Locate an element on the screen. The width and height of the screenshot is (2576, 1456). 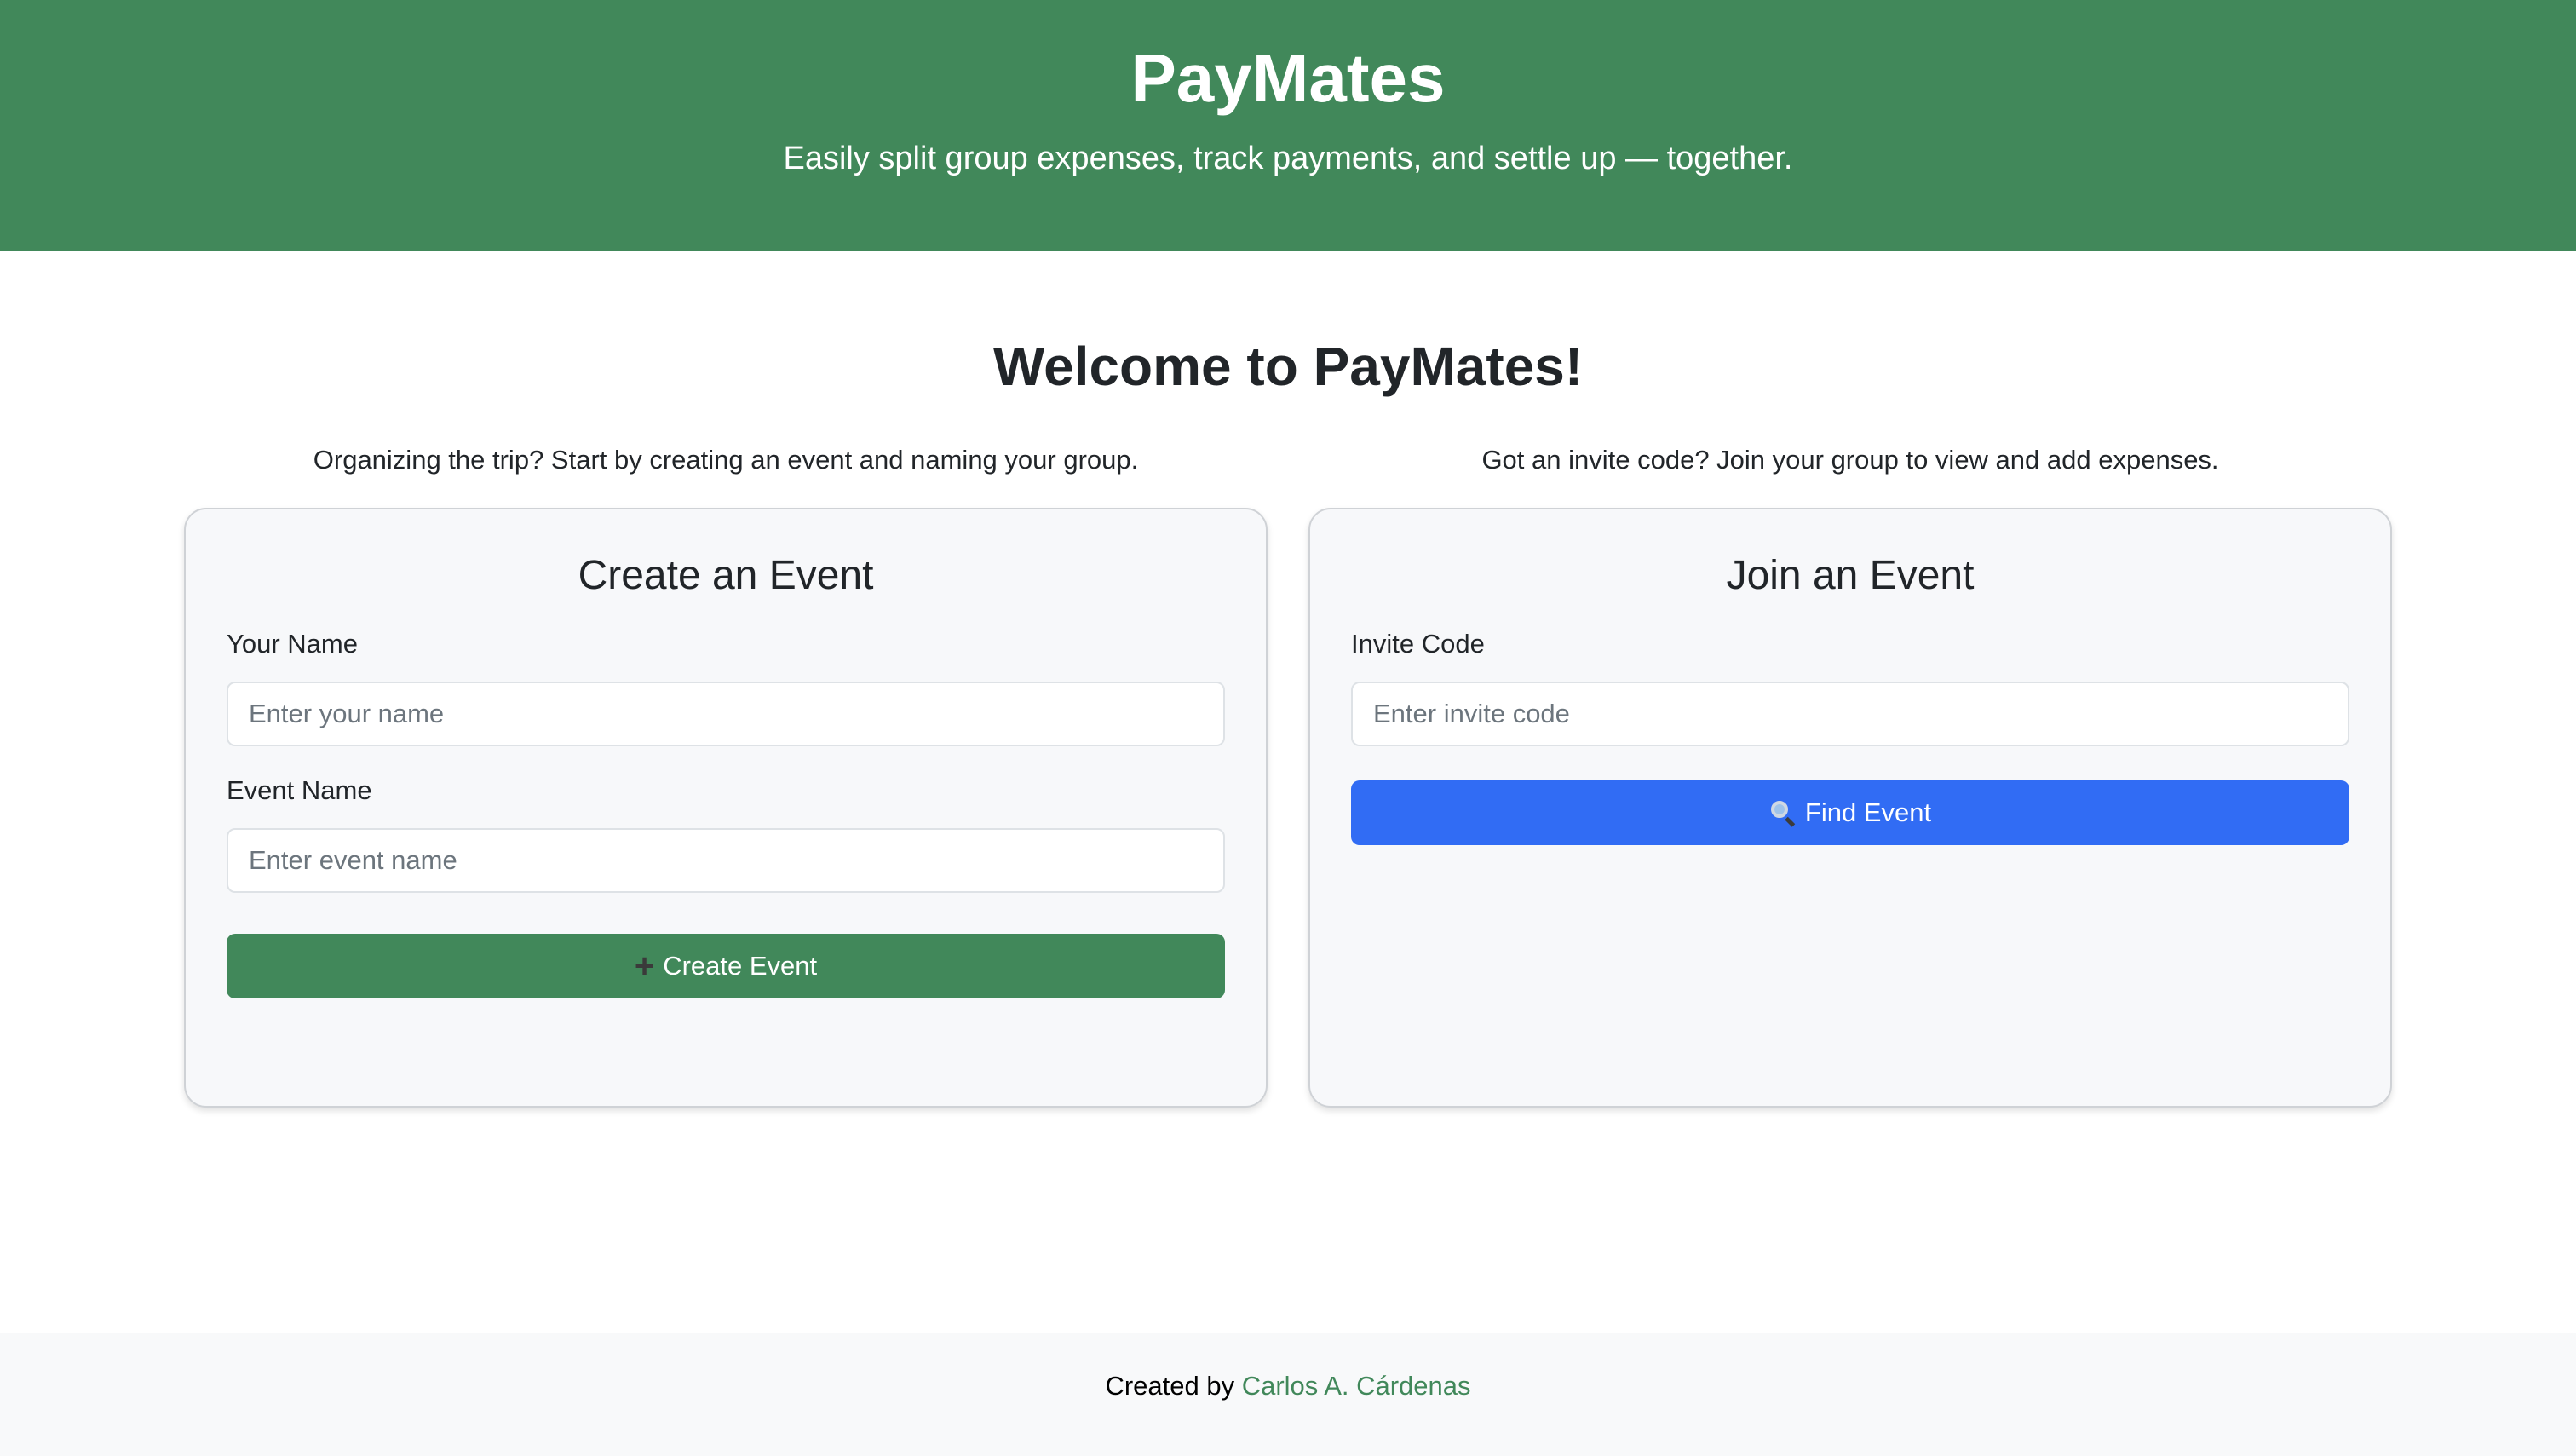
find-event-button: Find Event is located at coordinates (1850, 813).